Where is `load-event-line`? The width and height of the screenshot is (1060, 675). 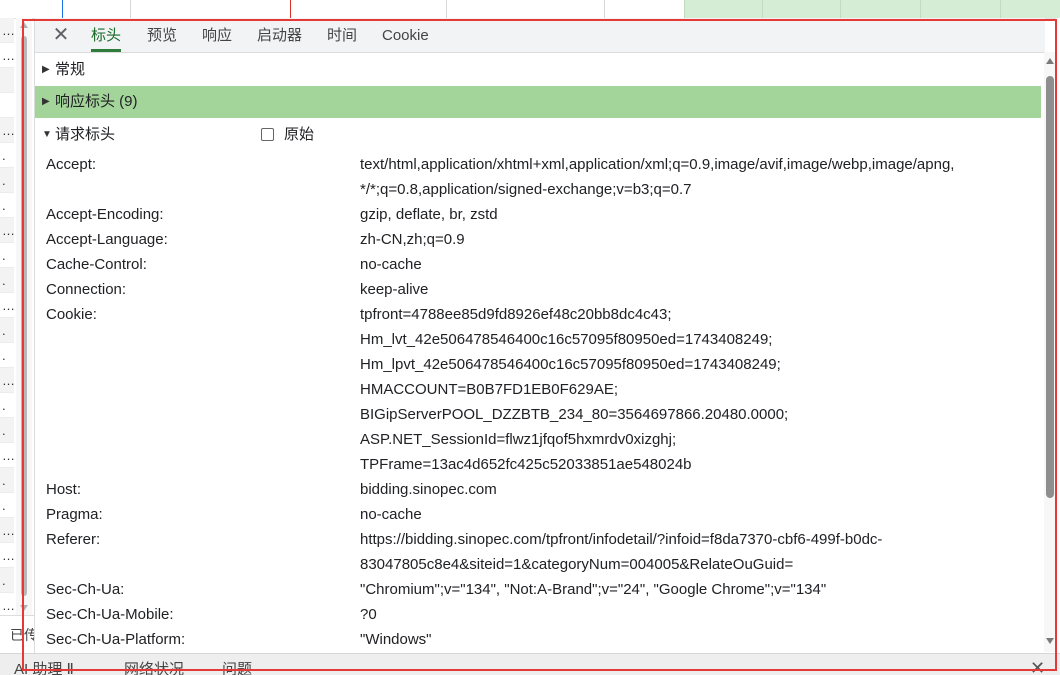
load-event-line is located at coordinates (290, 9).